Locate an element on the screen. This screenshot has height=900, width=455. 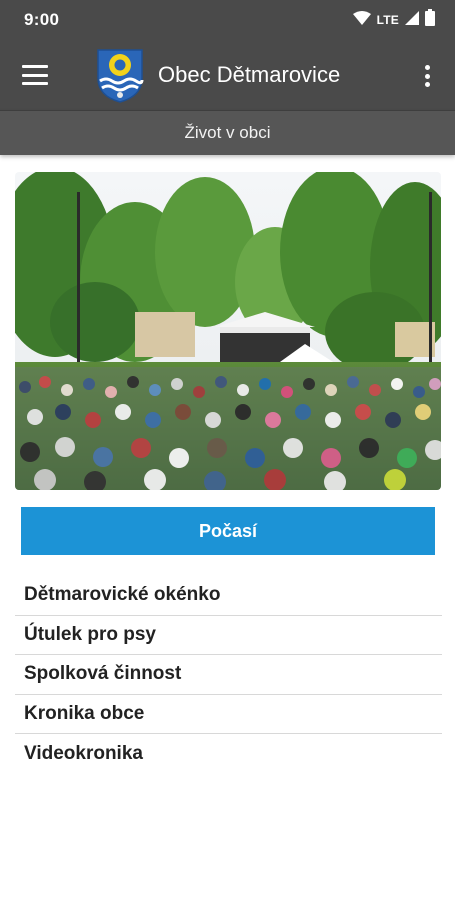
app-title: Obec Dětmarovice is located at coordinates (249, 74).